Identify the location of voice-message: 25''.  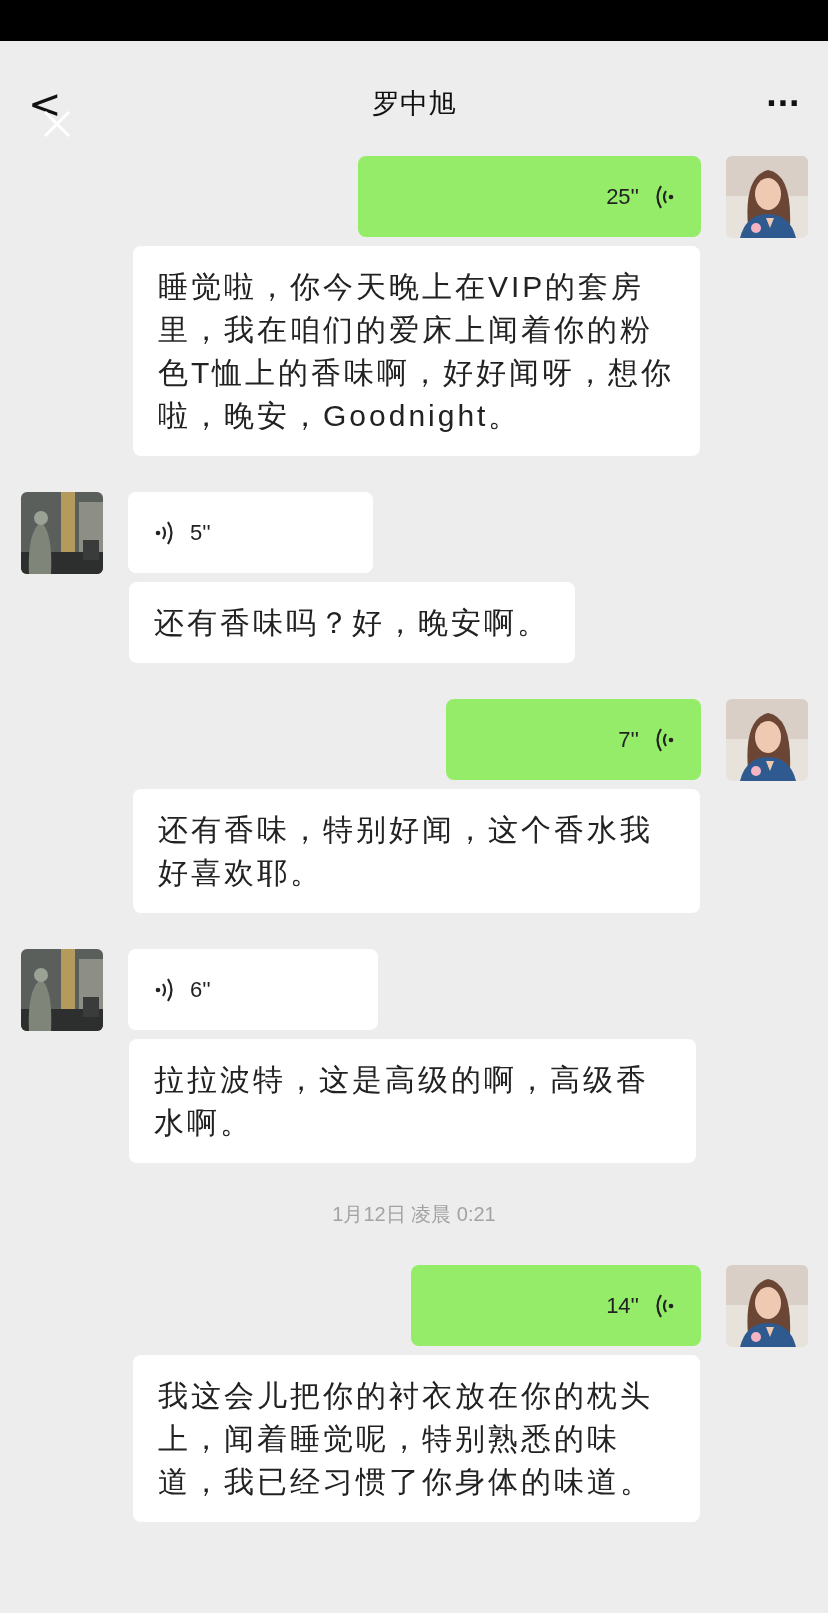
(529, 196).